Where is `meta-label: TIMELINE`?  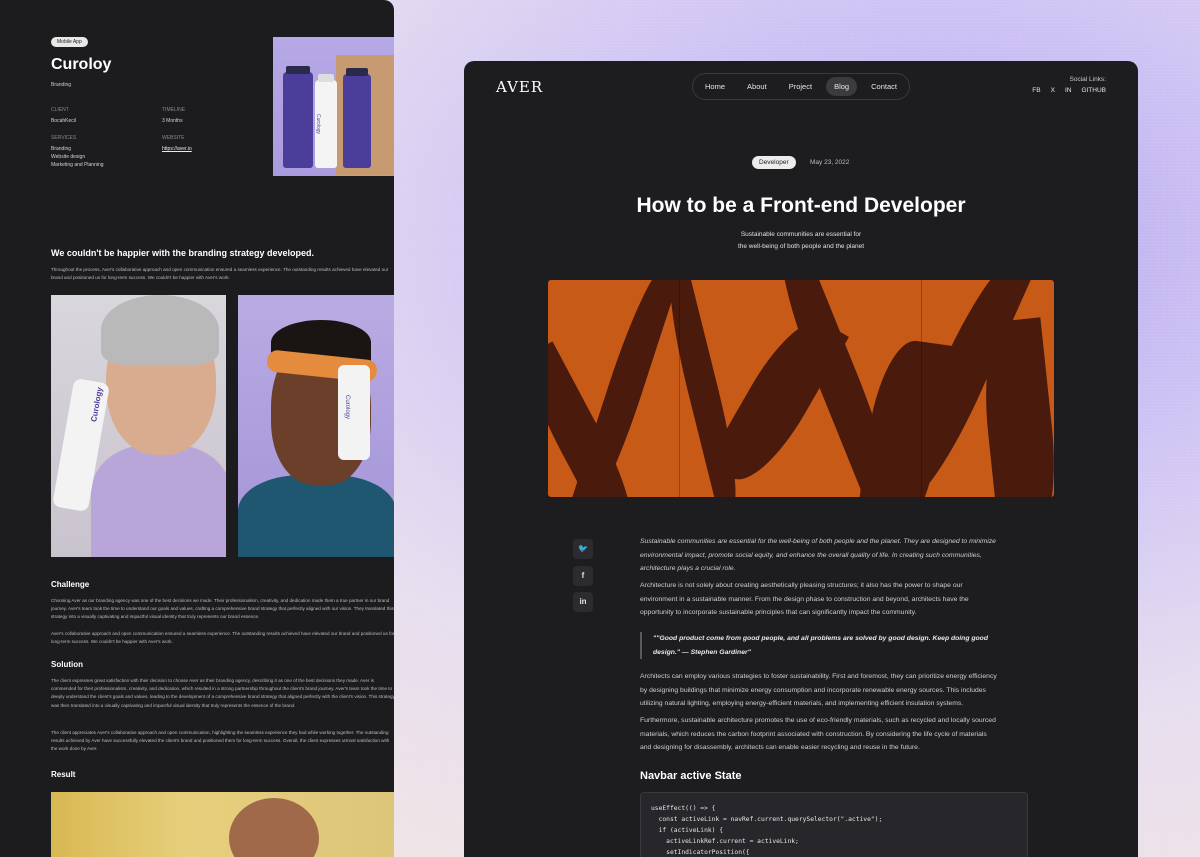
meta-label: TIMELINE is located at coordinates (174, 110).